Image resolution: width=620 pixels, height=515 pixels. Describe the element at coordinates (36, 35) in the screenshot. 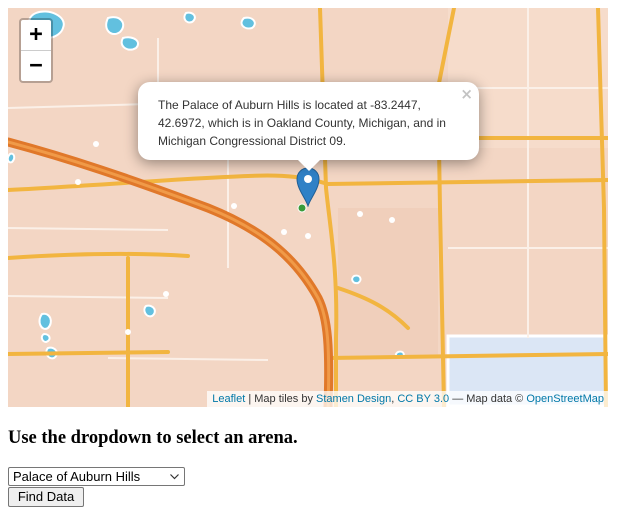

I see `zoom-in-button: +` at that location.